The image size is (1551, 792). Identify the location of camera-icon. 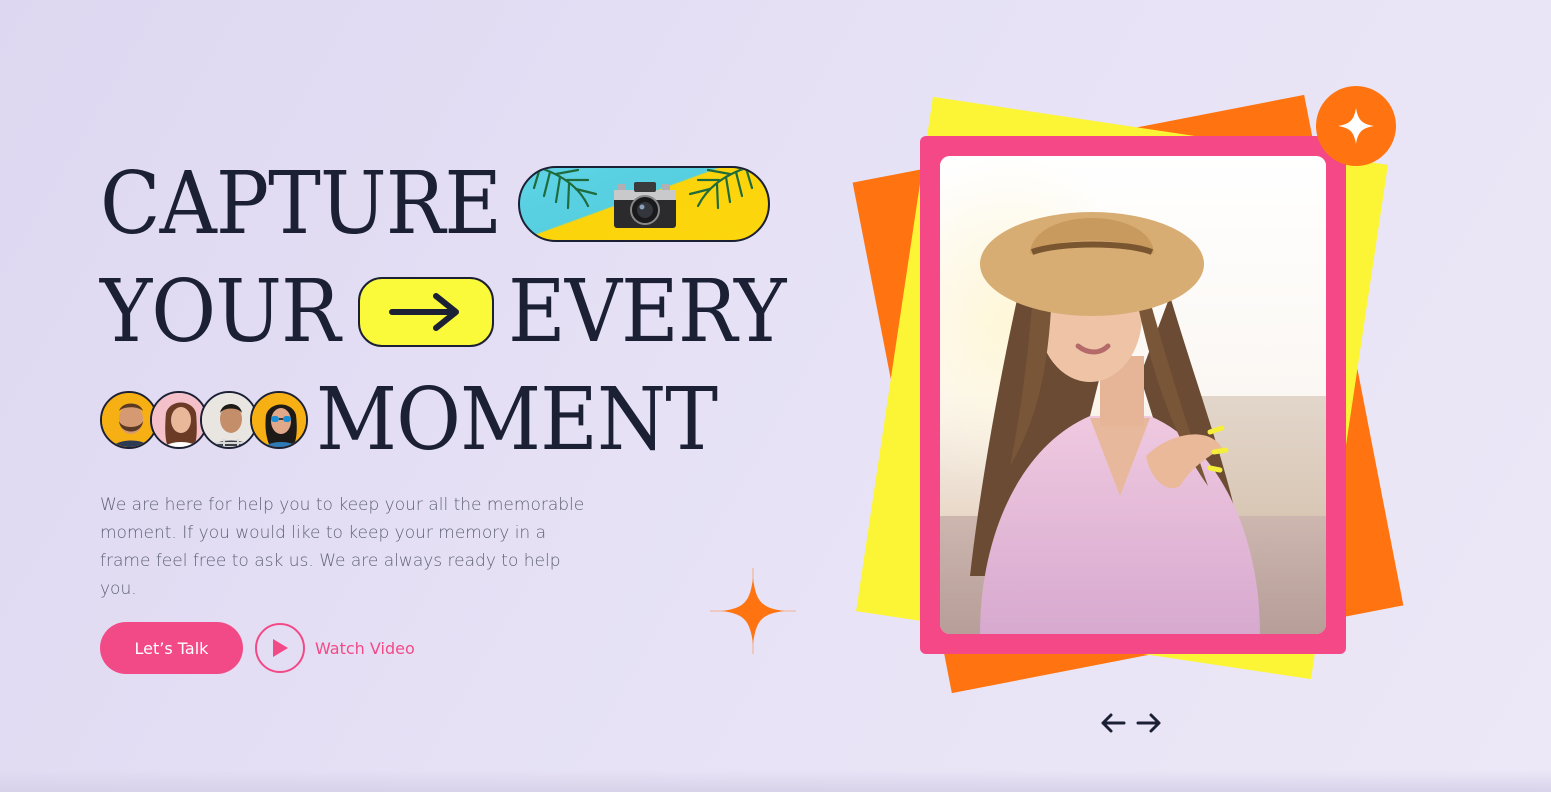
(645, 205).